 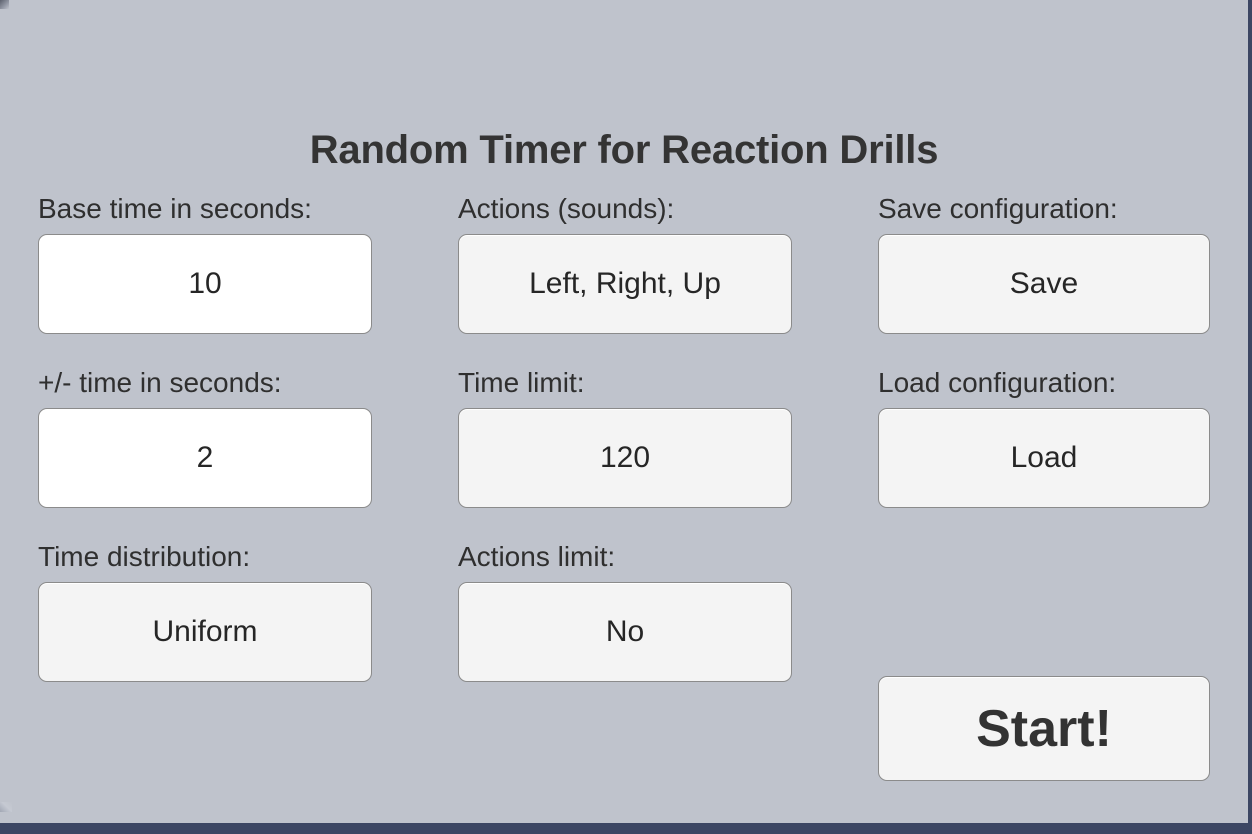 I want to click on label-time-limit: Time limit:, so click(x=521, y=382).